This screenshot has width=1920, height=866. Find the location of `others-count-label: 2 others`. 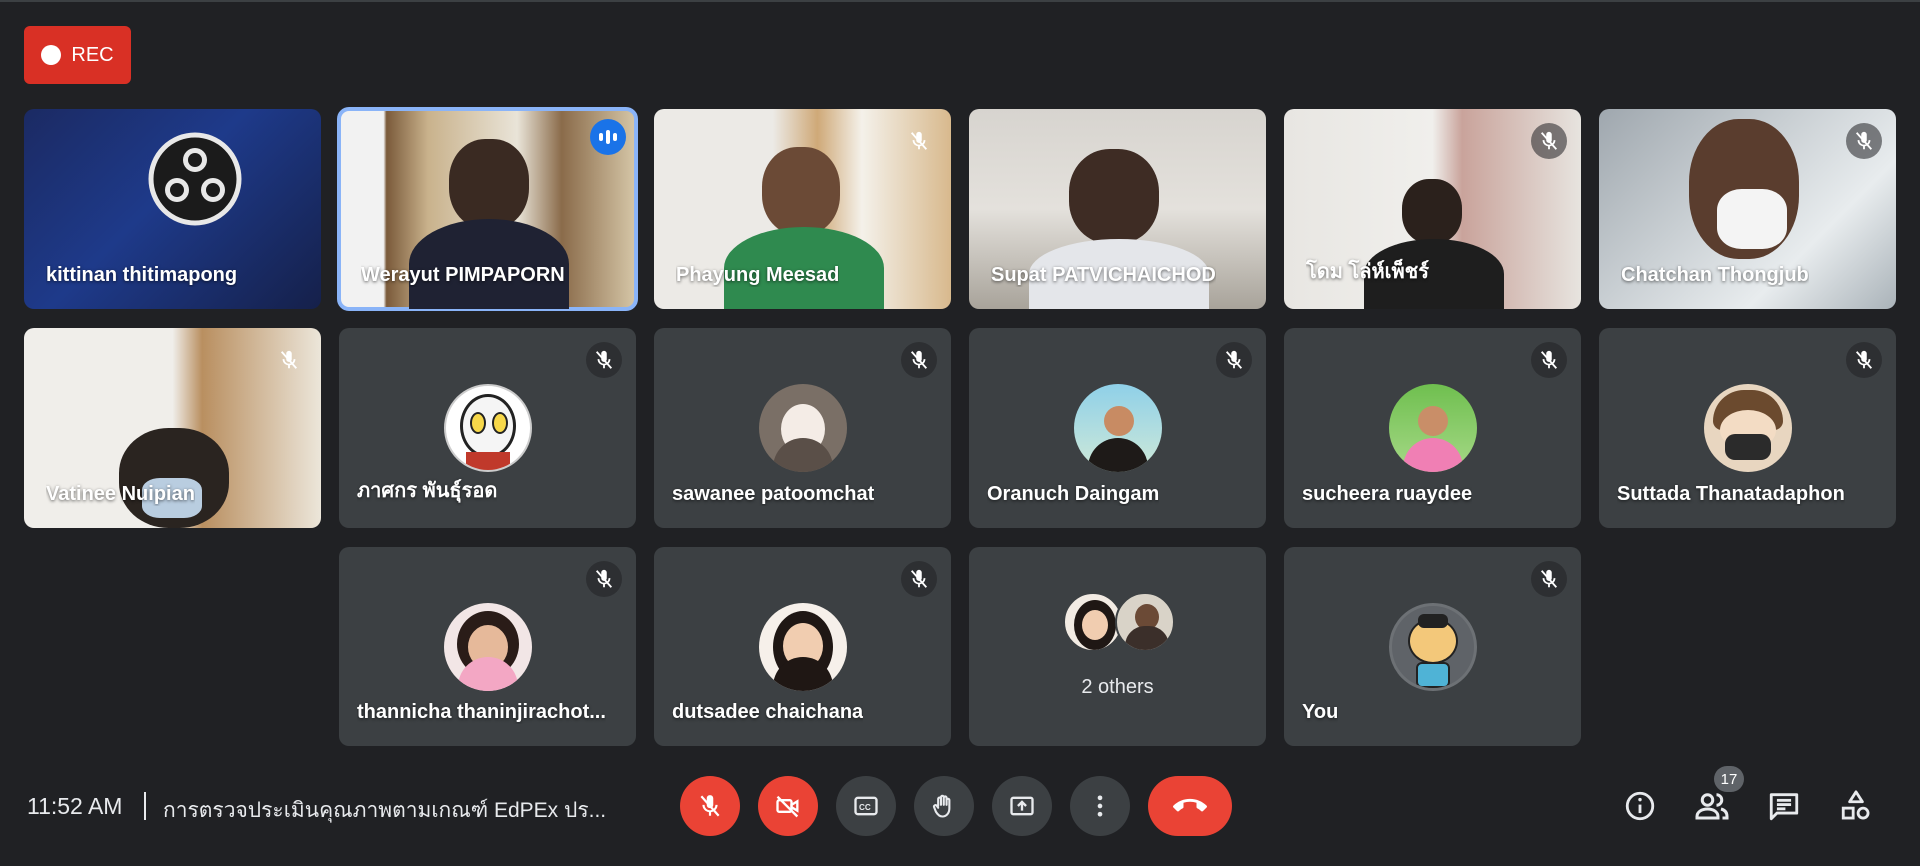

others-count-label: 2 others is located at coordinates (1117, 687).